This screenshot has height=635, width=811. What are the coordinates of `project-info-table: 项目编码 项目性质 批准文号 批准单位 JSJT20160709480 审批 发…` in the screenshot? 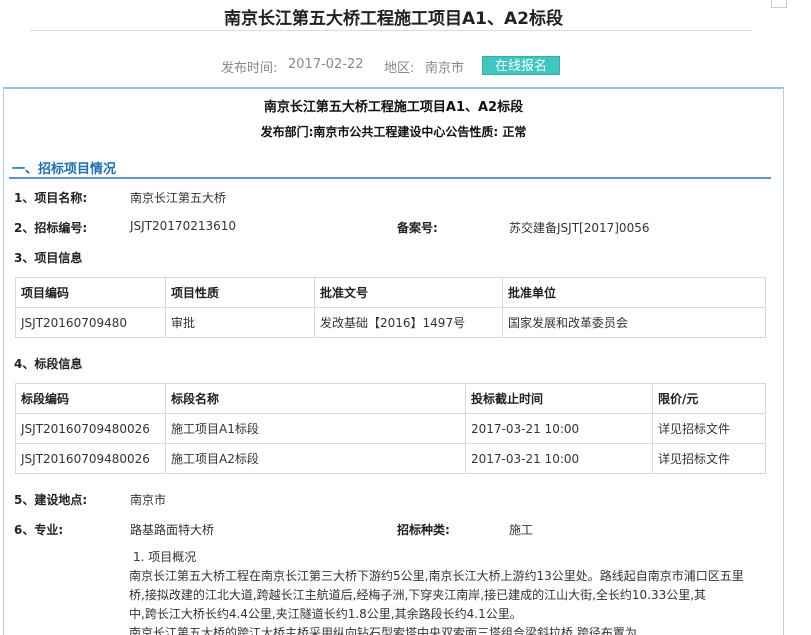 It's located at (390, 307).